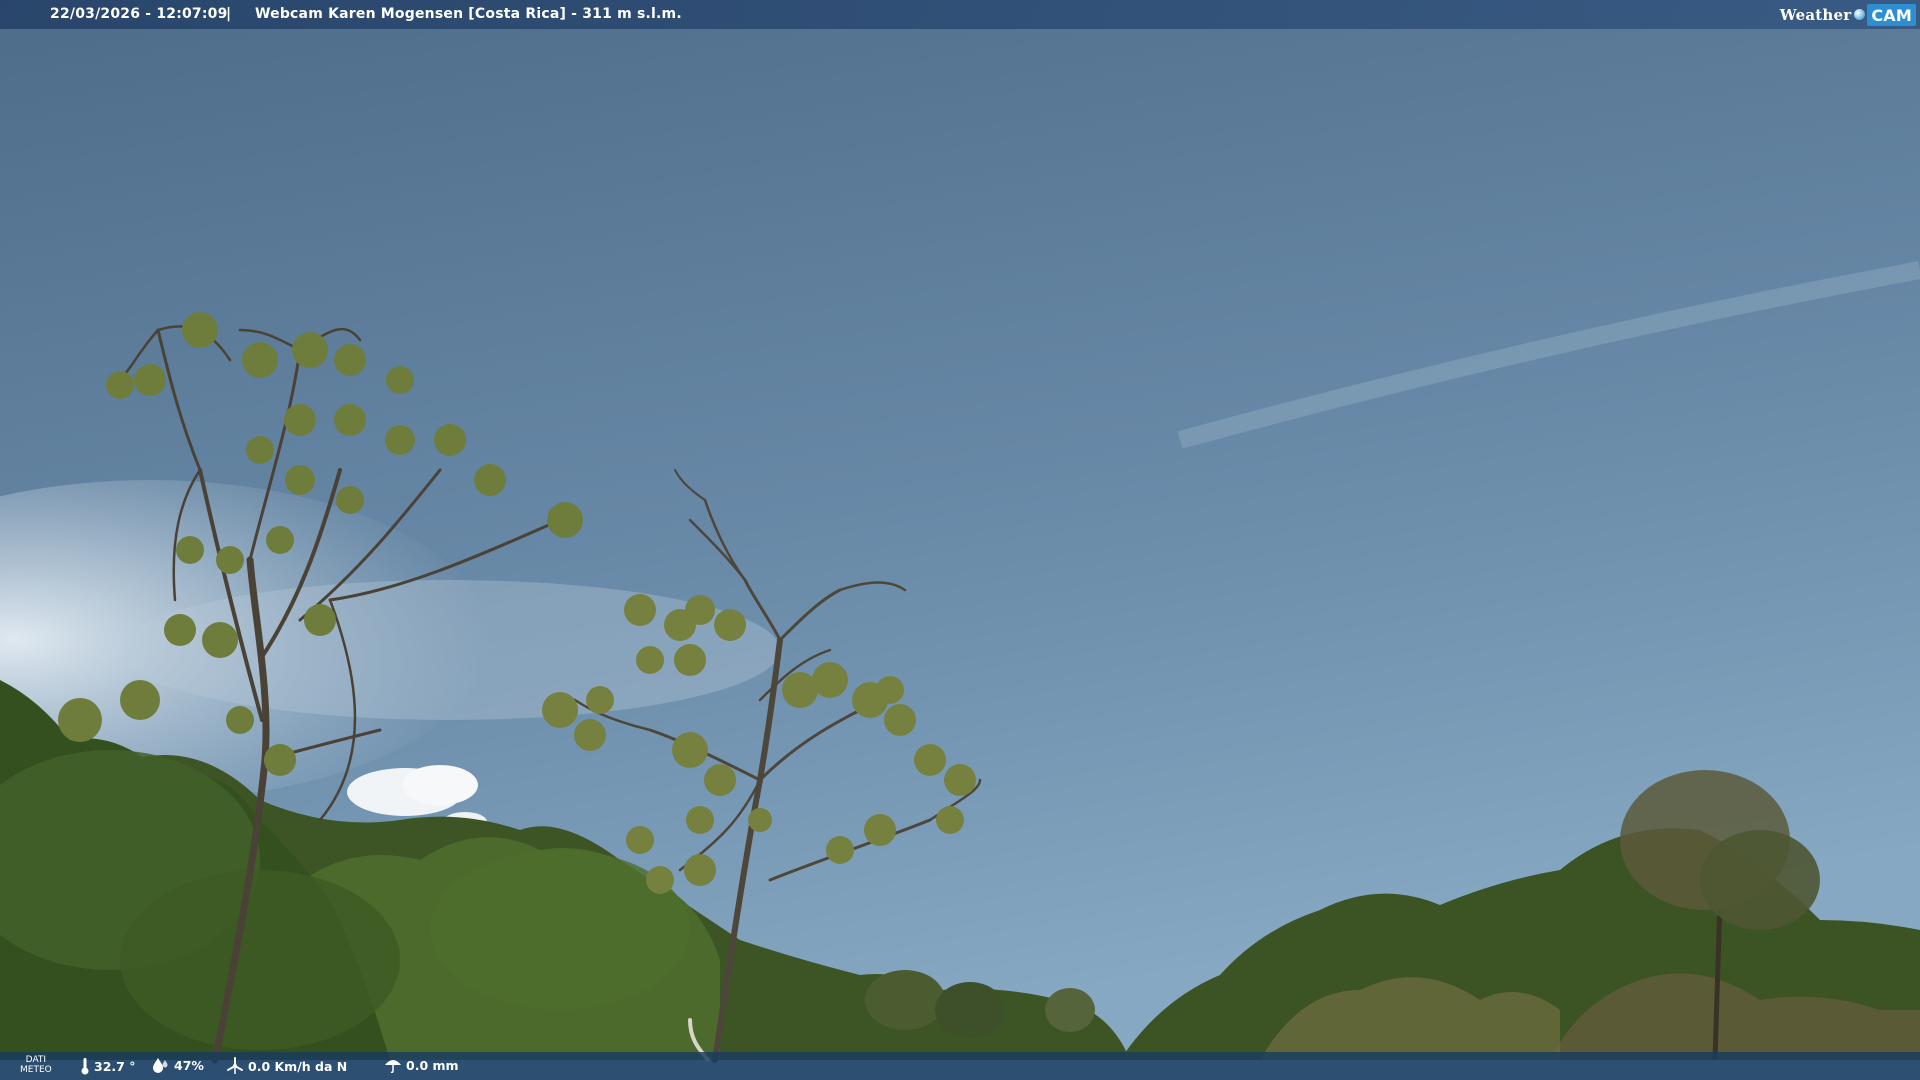 The image size is (1920, 1080). I want to click on dati-meteo-label: DATI METEO, so click(36, 1065).